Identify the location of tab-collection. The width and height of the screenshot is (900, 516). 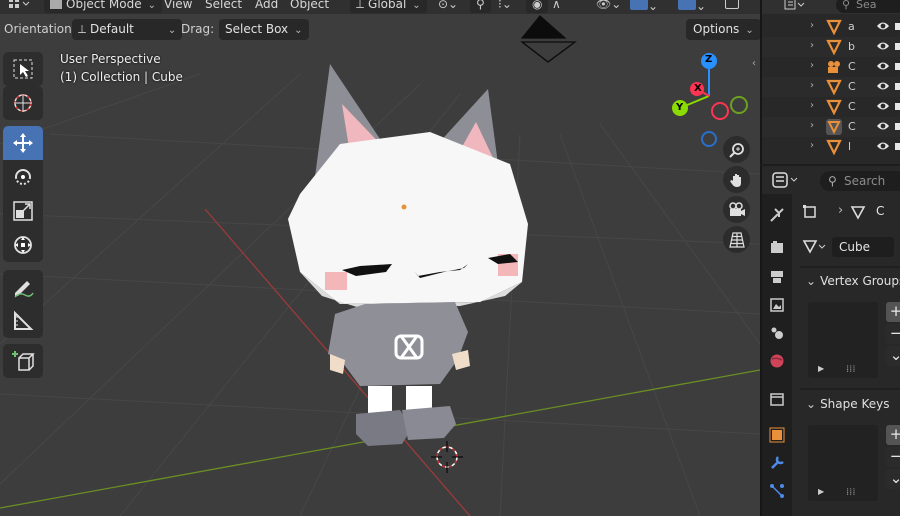
(777, 399).